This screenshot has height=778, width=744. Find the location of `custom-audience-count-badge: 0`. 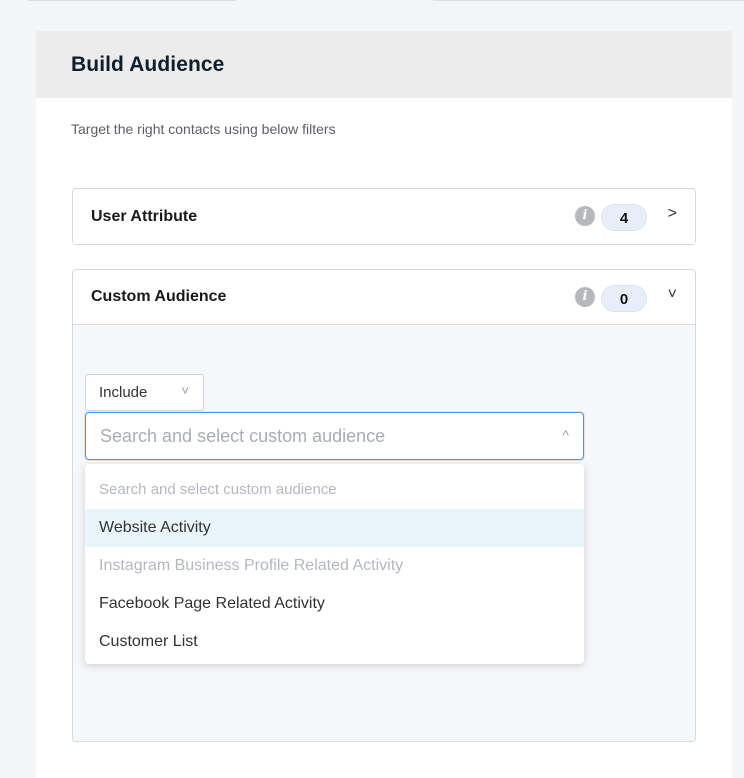

custom-audience-count-badge: 0 is located at coordinates (624, 298).